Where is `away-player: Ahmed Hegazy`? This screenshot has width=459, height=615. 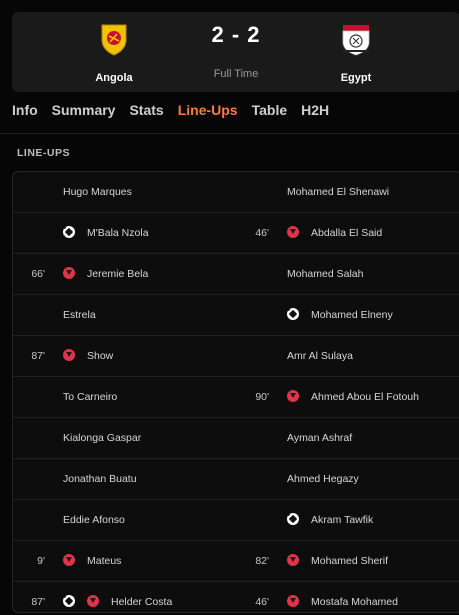 away-player: Ahmed Hegazy is located at coordinates (348, 479).